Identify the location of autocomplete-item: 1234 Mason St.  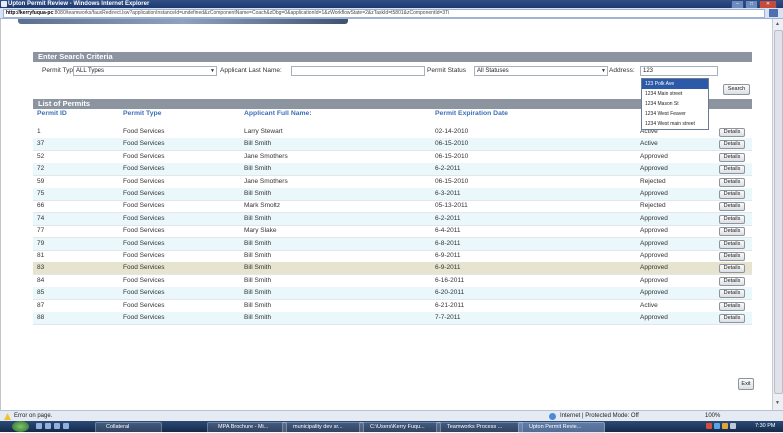
(675, 104).